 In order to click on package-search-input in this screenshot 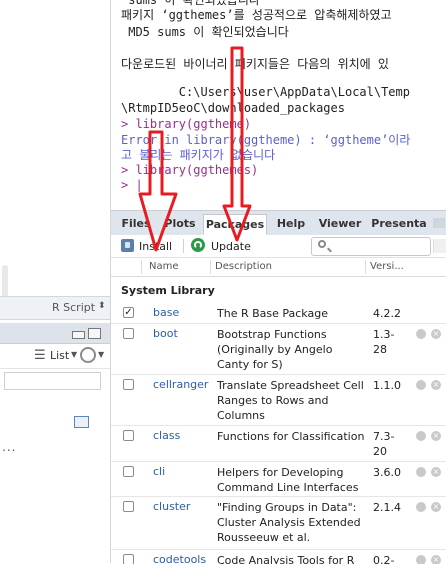, I will do `click(371, 246)`.